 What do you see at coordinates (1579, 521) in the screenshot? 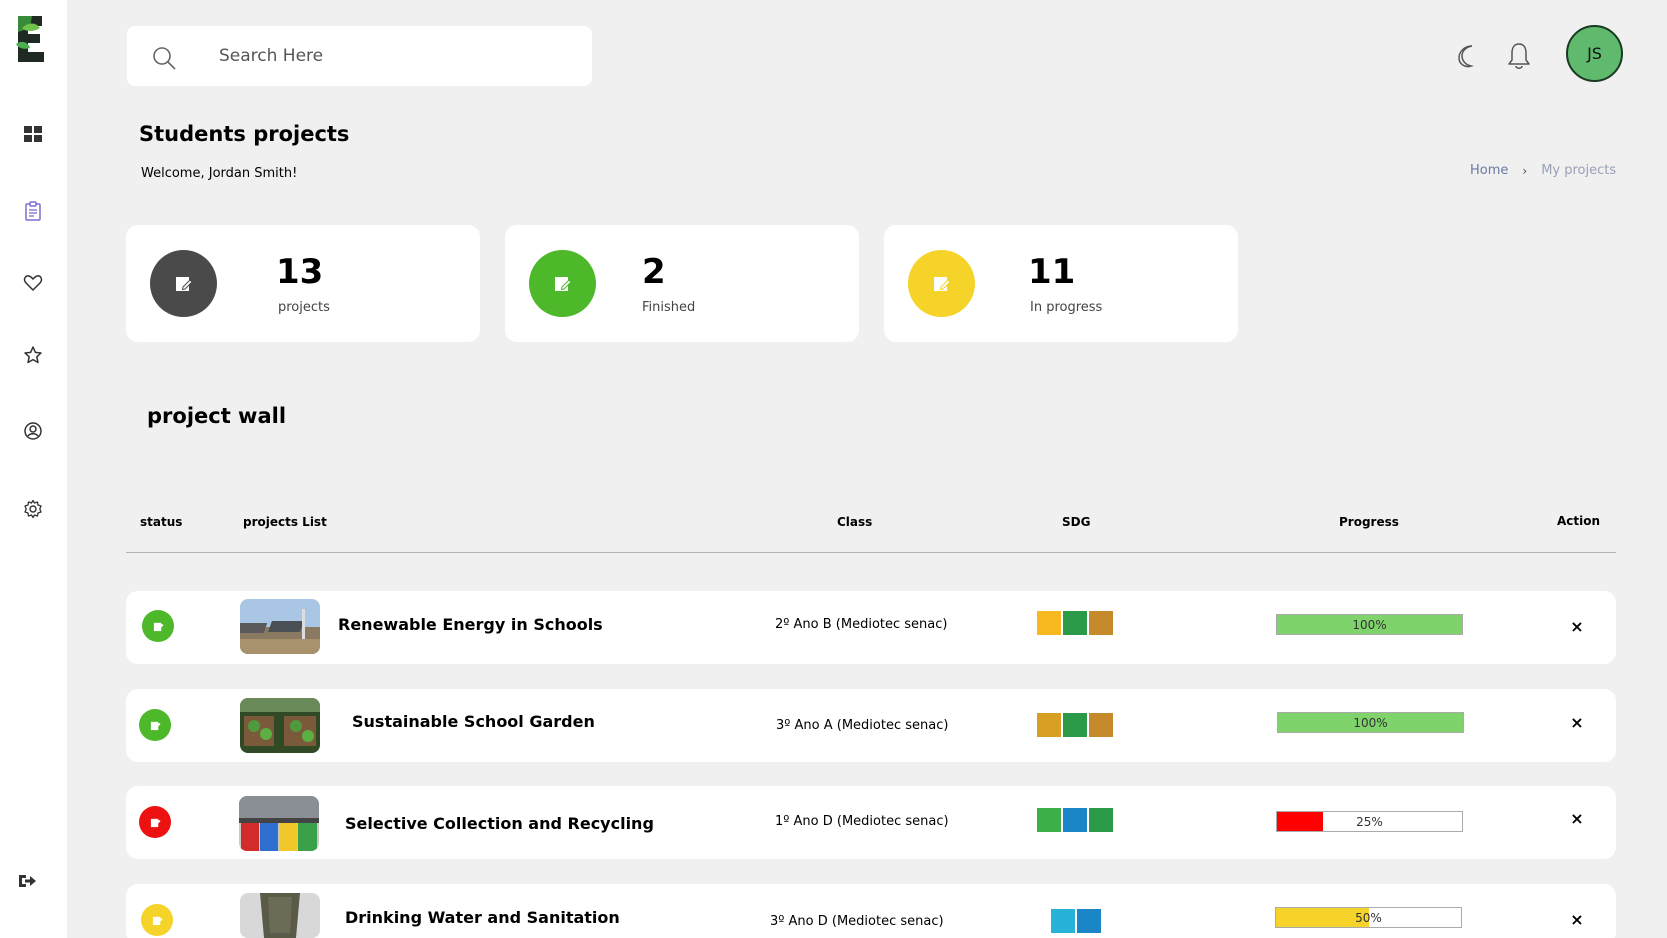
I see `column-header-action: Action` at bounding box center [1579, 521].